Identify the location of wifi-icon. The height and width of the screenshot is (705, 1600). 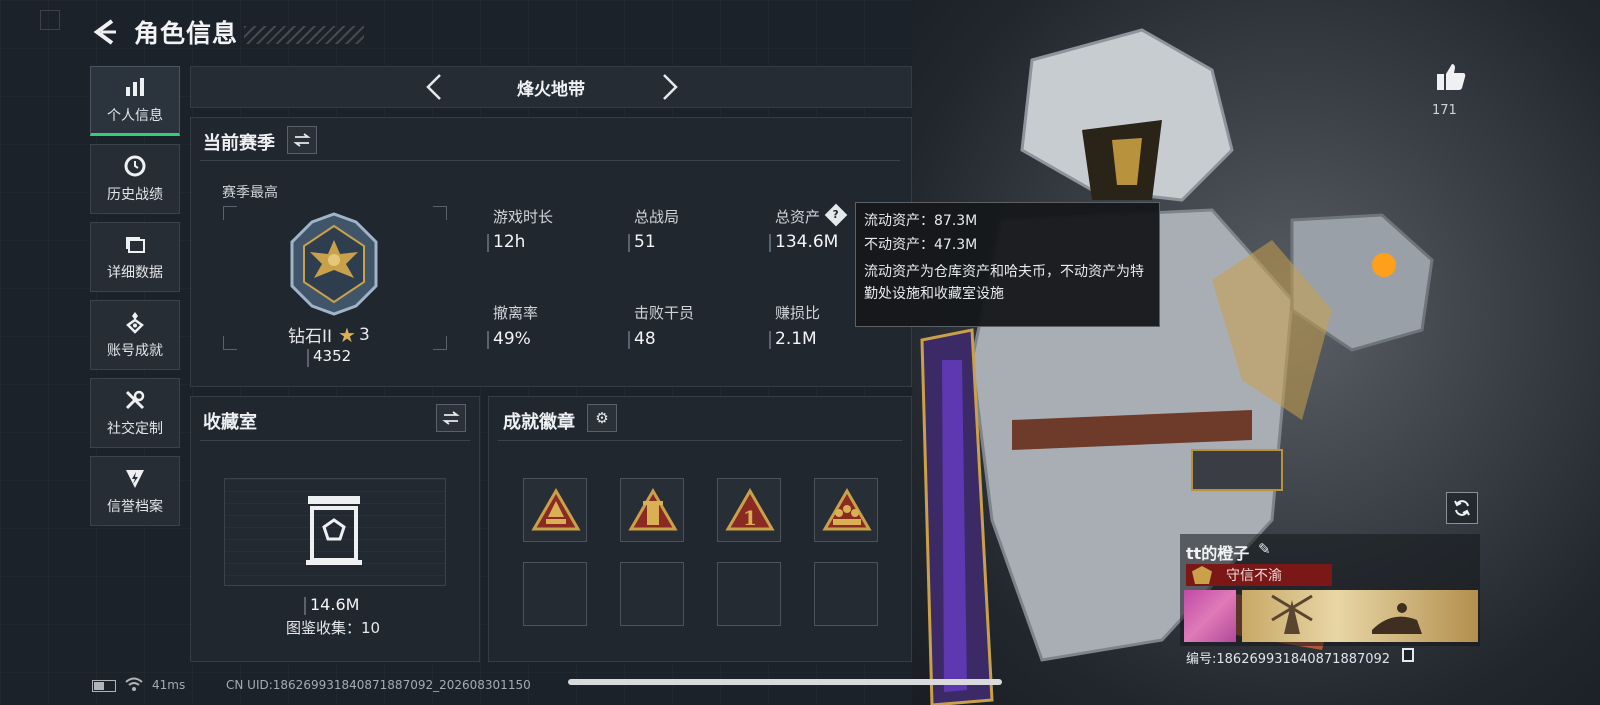
(134, 684).